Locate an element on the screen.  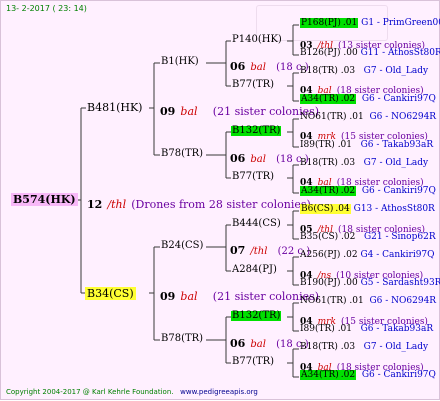
gen2-queen-id: B1(HK) is located at coordinates (180, 62).